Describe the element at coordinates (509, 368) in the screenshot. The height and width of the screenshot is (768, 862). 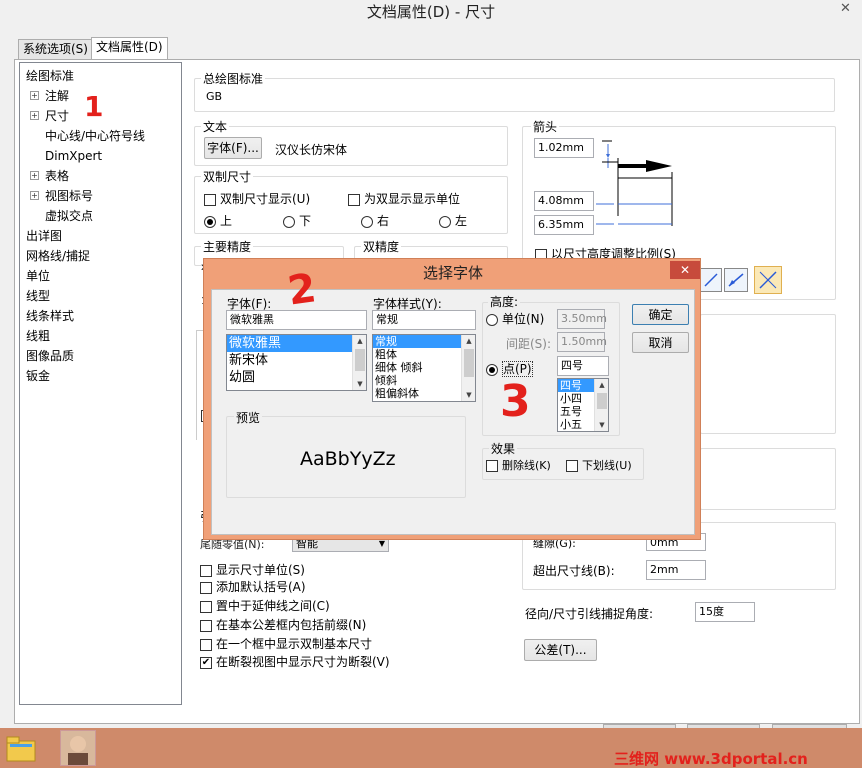
I see `point-radio: 点(P)` at that location.